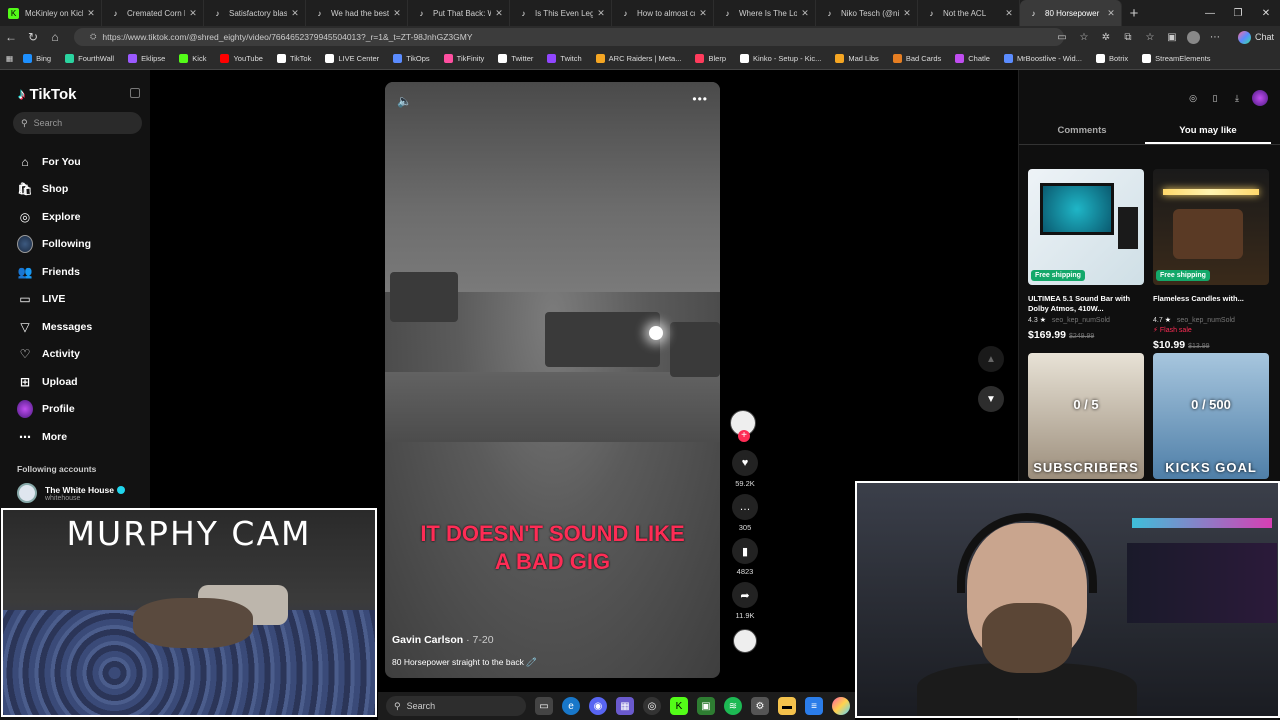 The width and height of the screenshot is (1280, 720). What do you see at coordinates (700, 99) in the screenshot?
I see `video-more-icon: •••` at bounding box center [700, 99].